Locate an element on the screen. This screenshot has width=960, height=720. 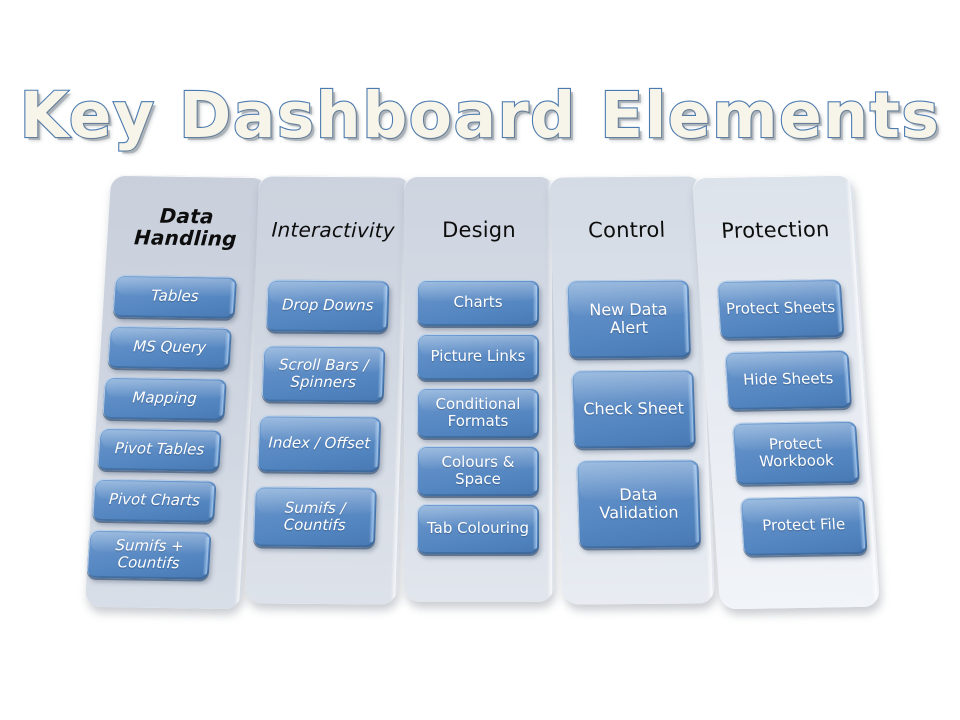
item-label: Tables is located at coordinates (175, 296).